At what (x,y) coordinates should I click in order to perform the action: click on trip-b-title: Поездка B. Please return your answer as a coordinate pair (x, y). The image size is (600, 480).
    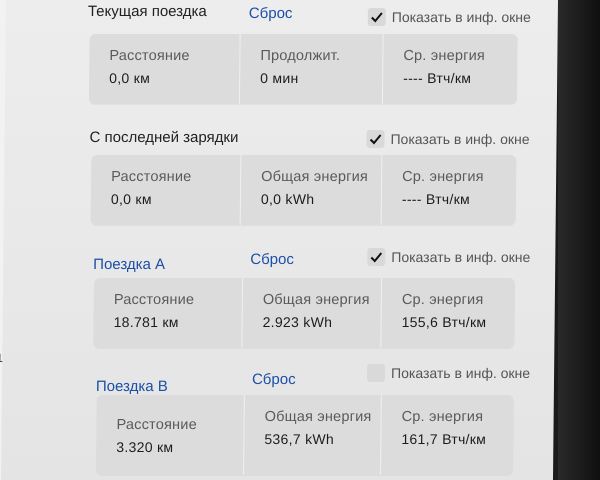
    Looking at the image, I should click on (131, 386).